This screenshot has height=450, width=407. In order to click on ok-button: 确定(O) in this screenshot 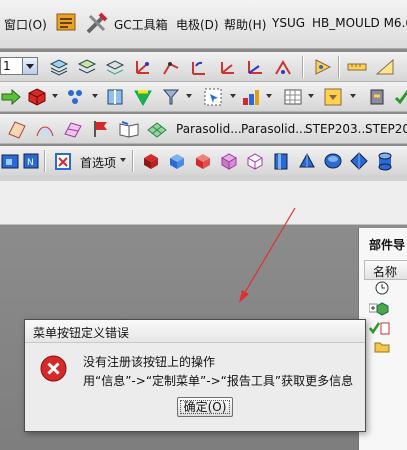, I will do `click(205, 407)`.